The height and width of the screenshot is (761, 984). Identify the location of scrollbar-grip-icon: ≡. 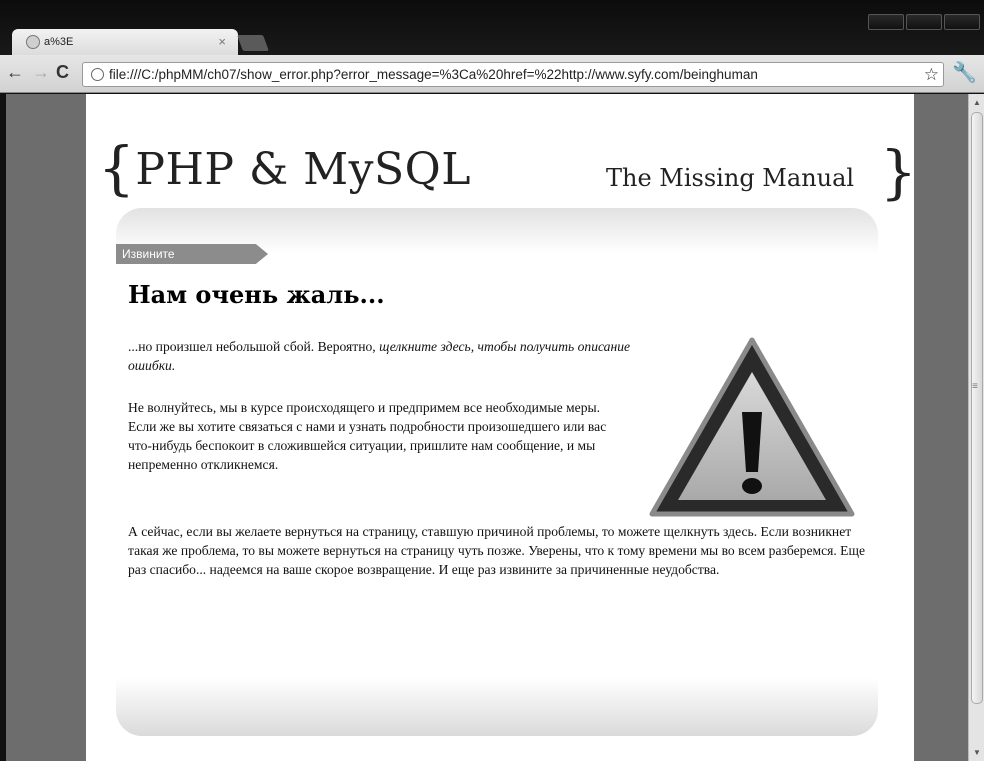
(975, 386).